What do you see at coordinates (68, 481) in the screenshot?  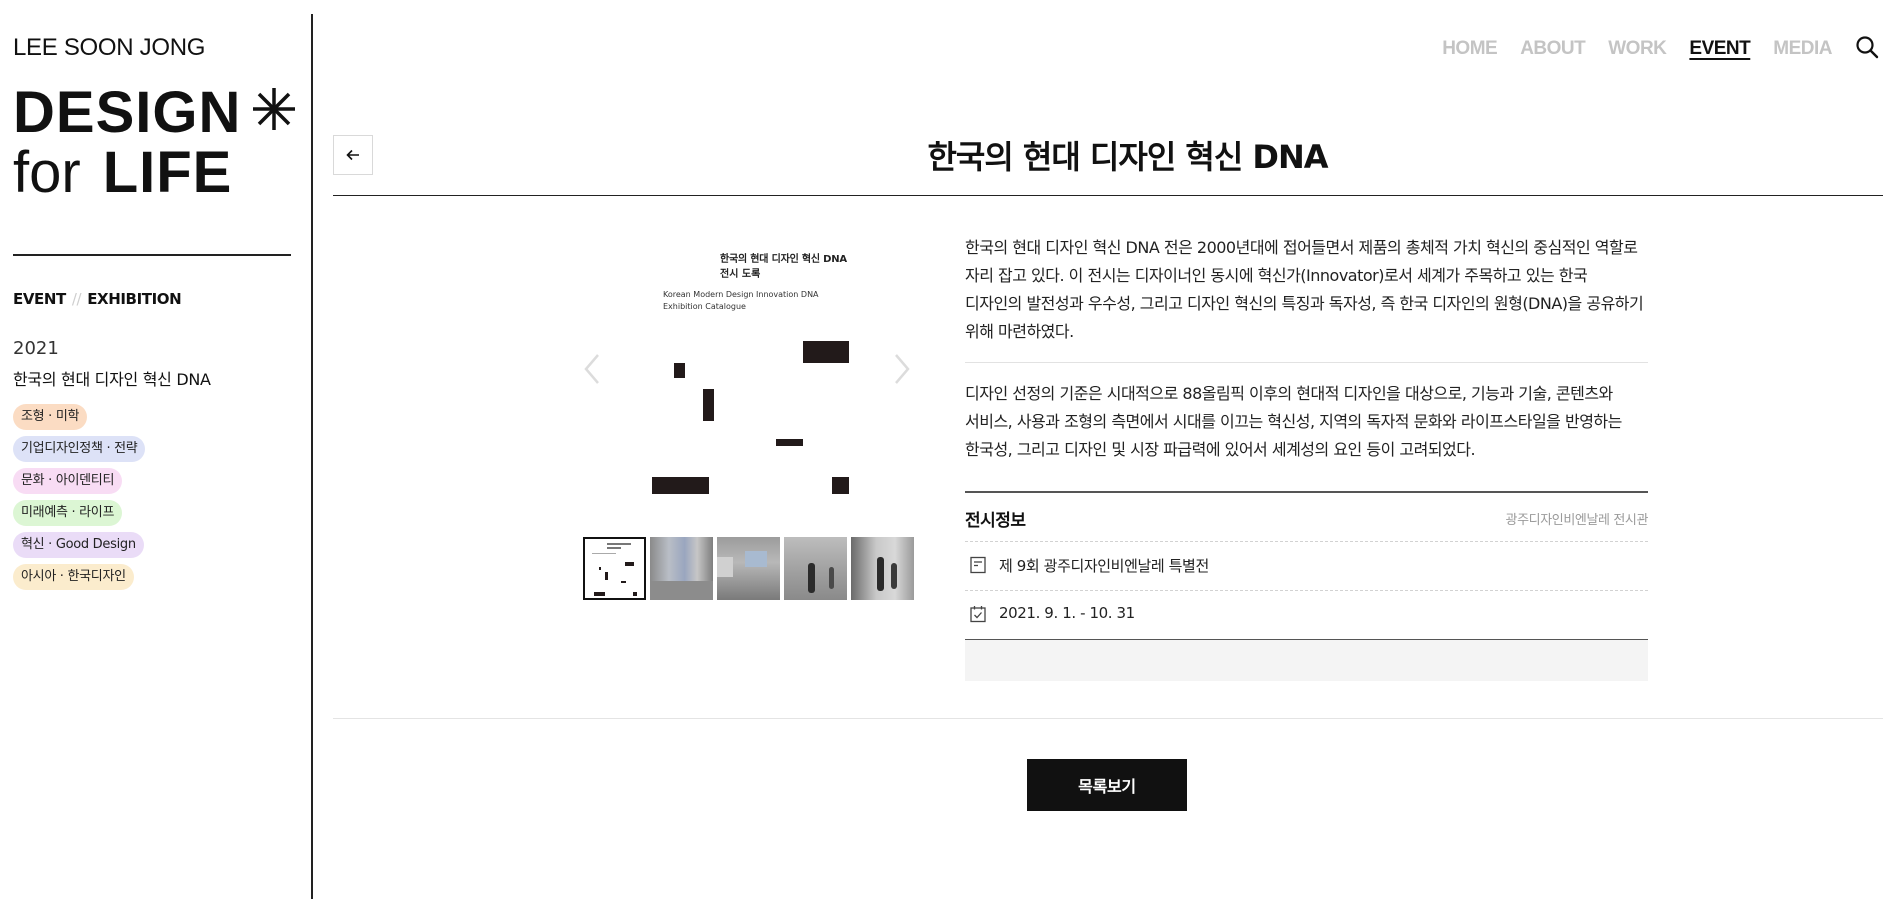 I see `tag-culture-identity: 문화 · 아이덴티티` at bounding box center [68, 481].